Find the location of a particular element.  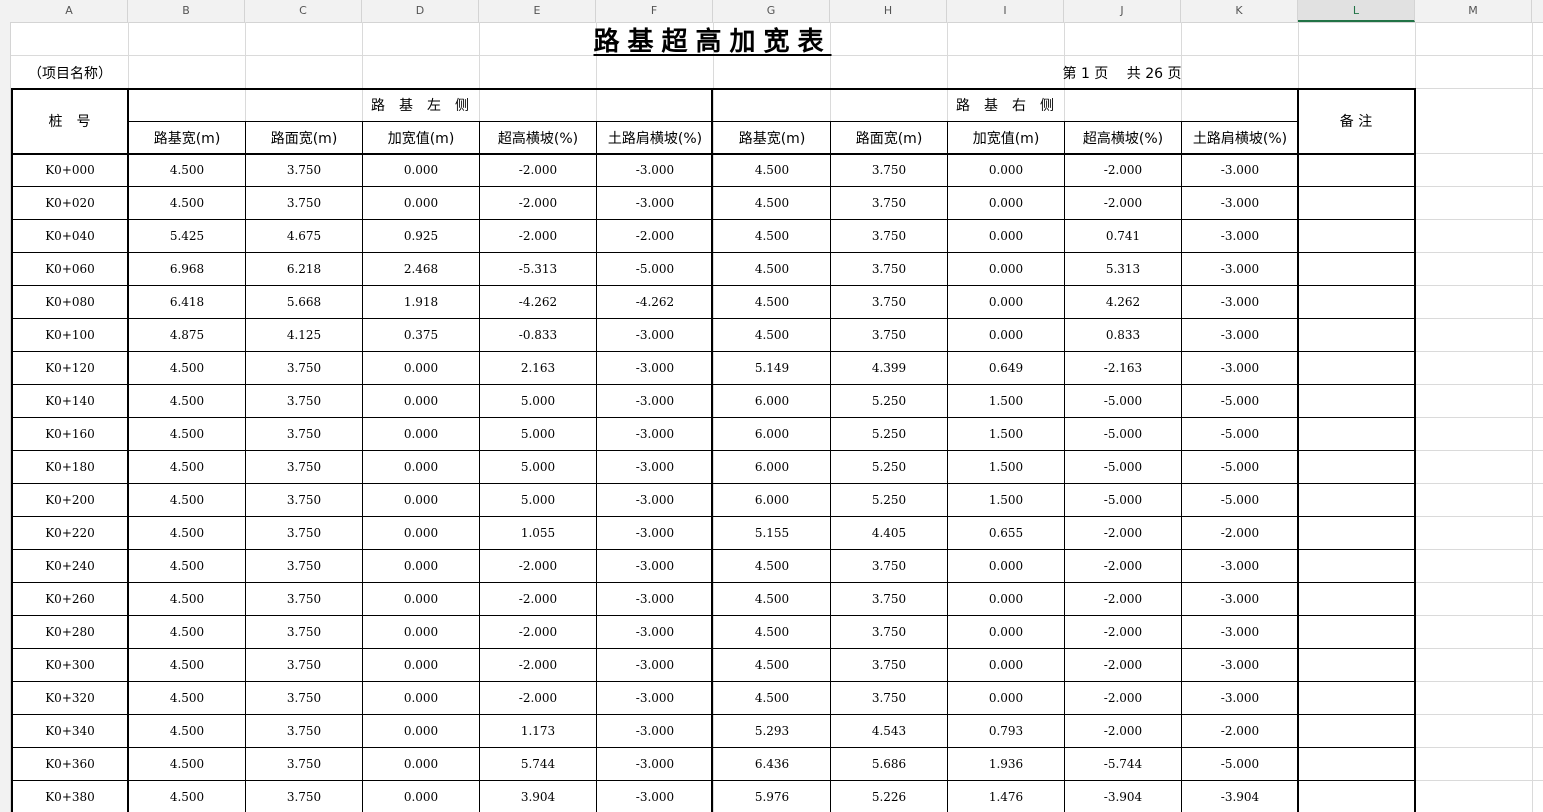

table-cell: 0.655 is located at coordinates (1006, 533).